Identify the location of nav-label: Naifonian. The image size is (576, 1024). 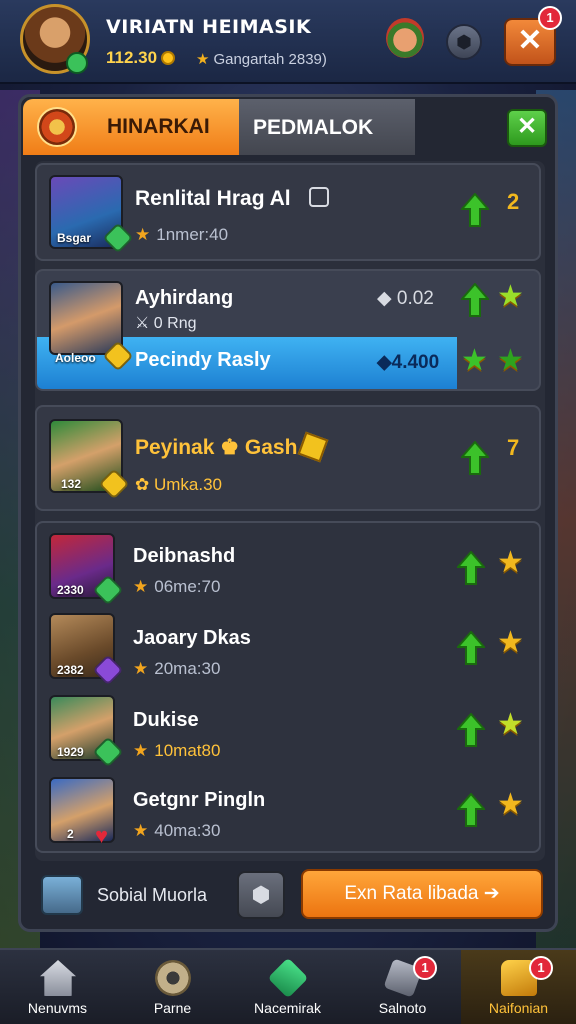
(518, 1008).